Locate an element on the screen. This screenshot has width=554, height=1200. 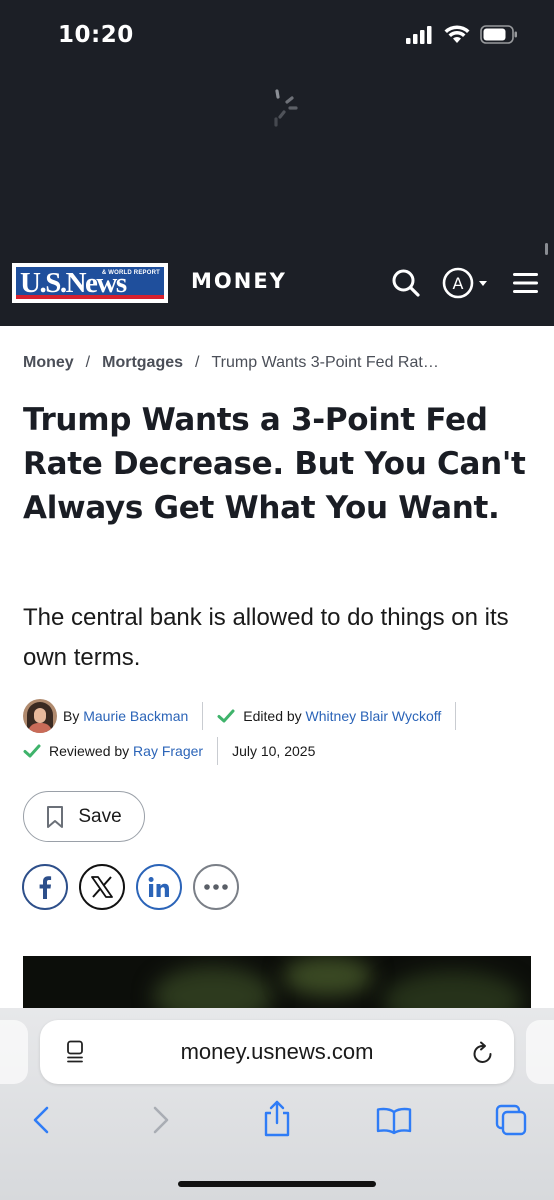
back-icon is located at coordinates (41, 1120).